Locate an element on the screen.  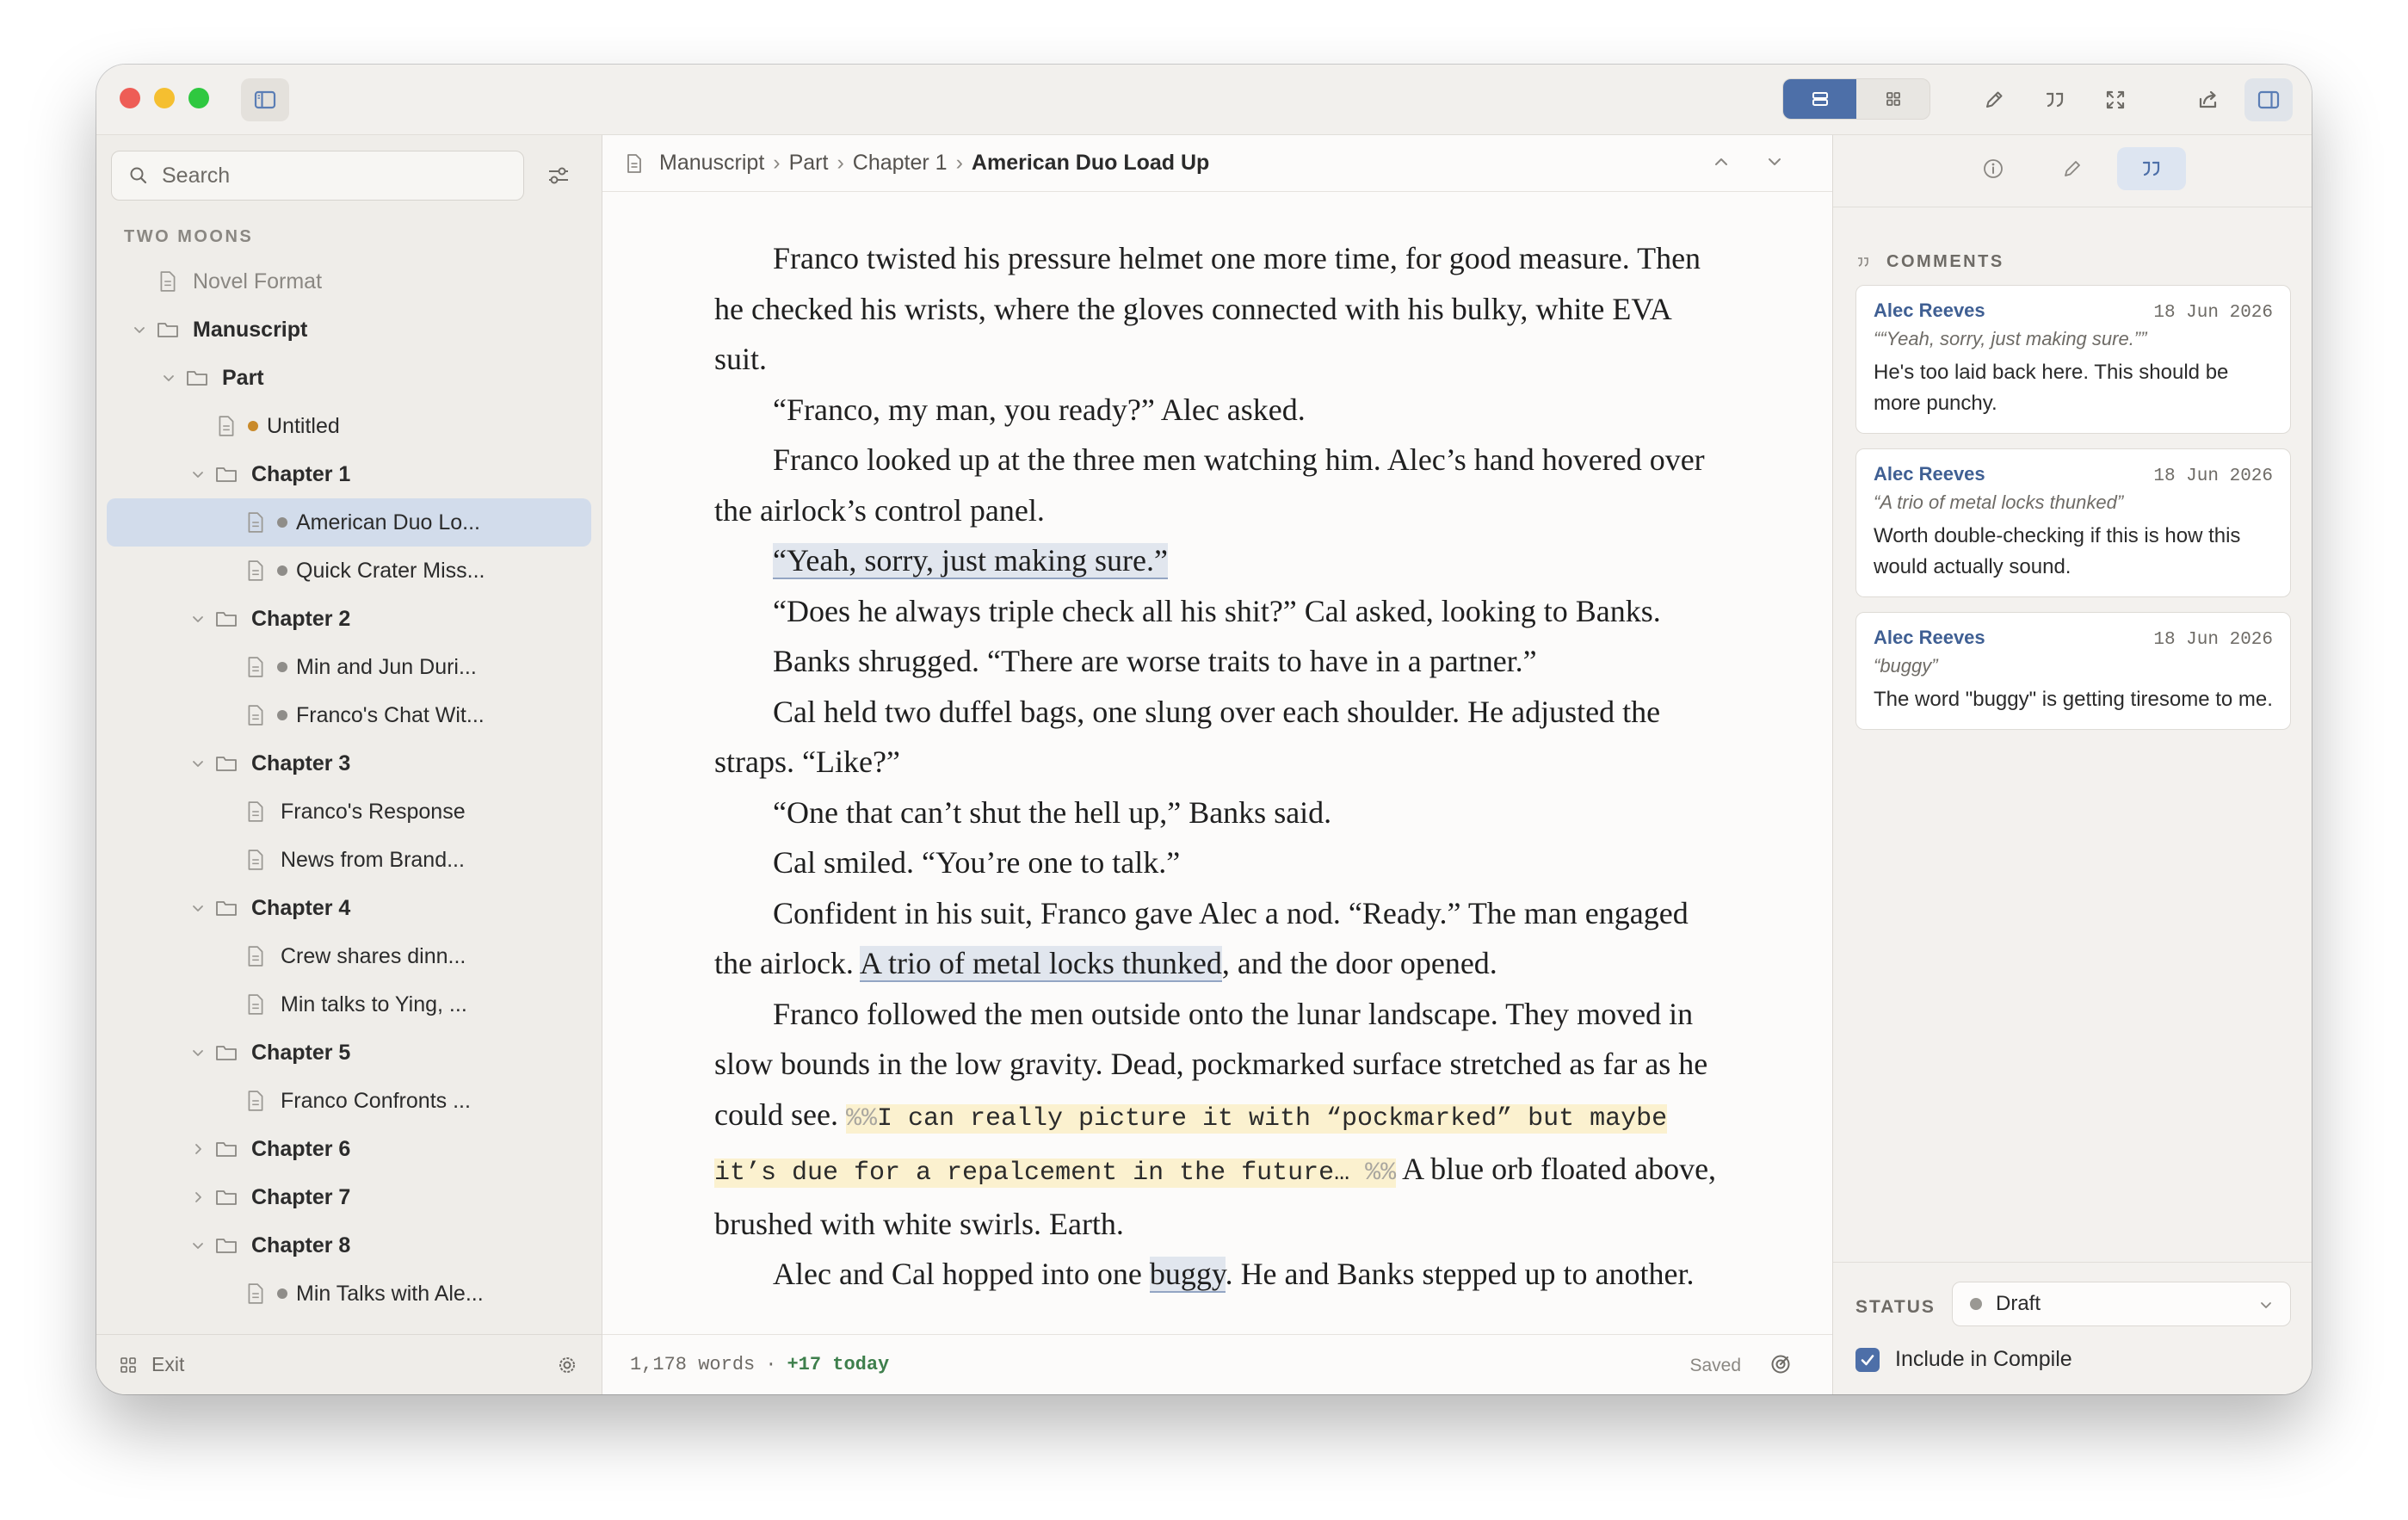
binder-folder: Chapter 3 is located at coordinates (349, 763).